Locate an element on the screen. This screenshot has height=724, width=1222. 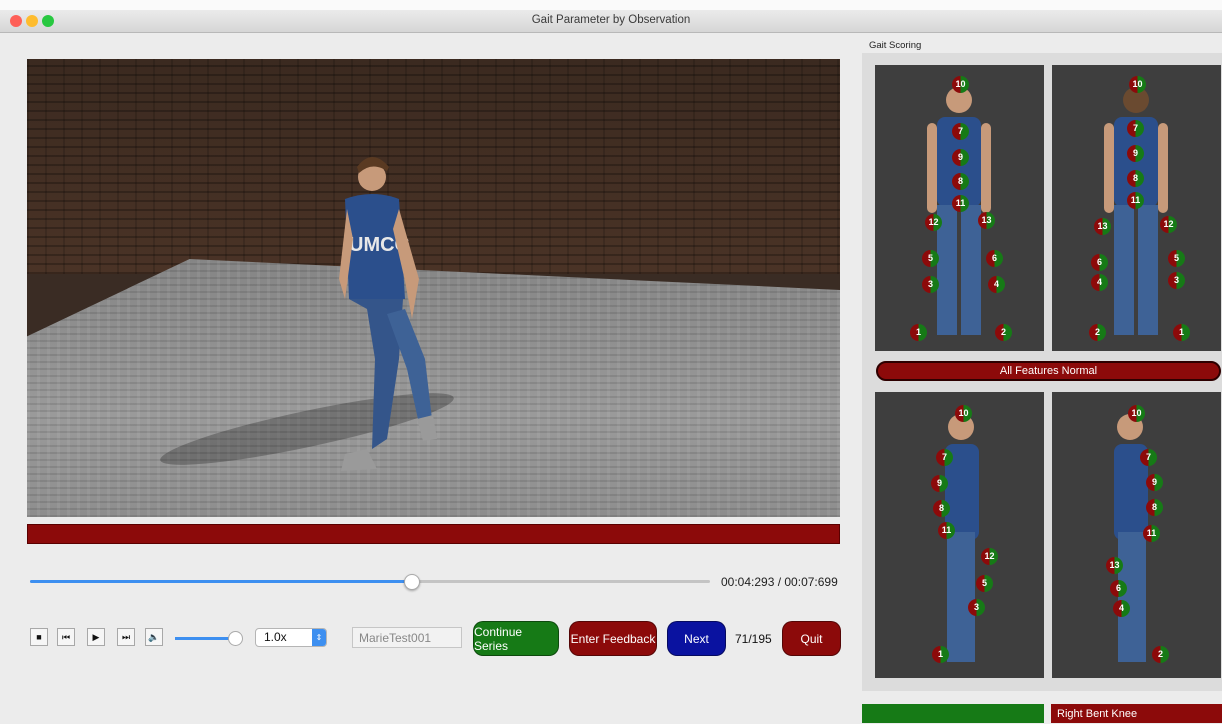
score-marker-back-7: 7 is located at coordinates (1135, 128).